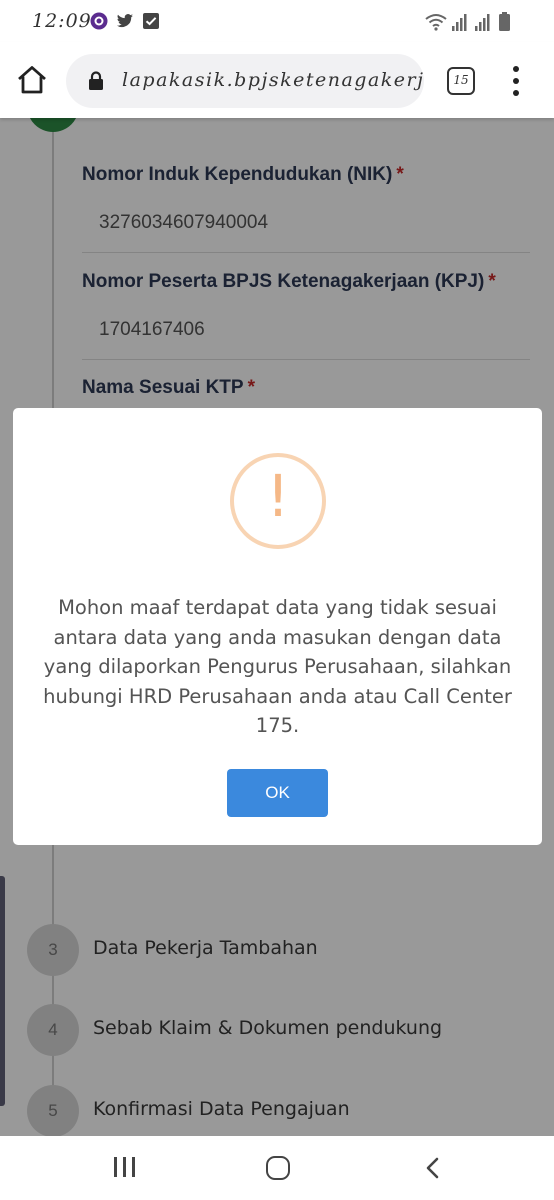 The width and height of the screenshot is (554, 1200). Describe the element at coordinates (467, 21) in the screenshot. I see `status-right-icons` at that location.